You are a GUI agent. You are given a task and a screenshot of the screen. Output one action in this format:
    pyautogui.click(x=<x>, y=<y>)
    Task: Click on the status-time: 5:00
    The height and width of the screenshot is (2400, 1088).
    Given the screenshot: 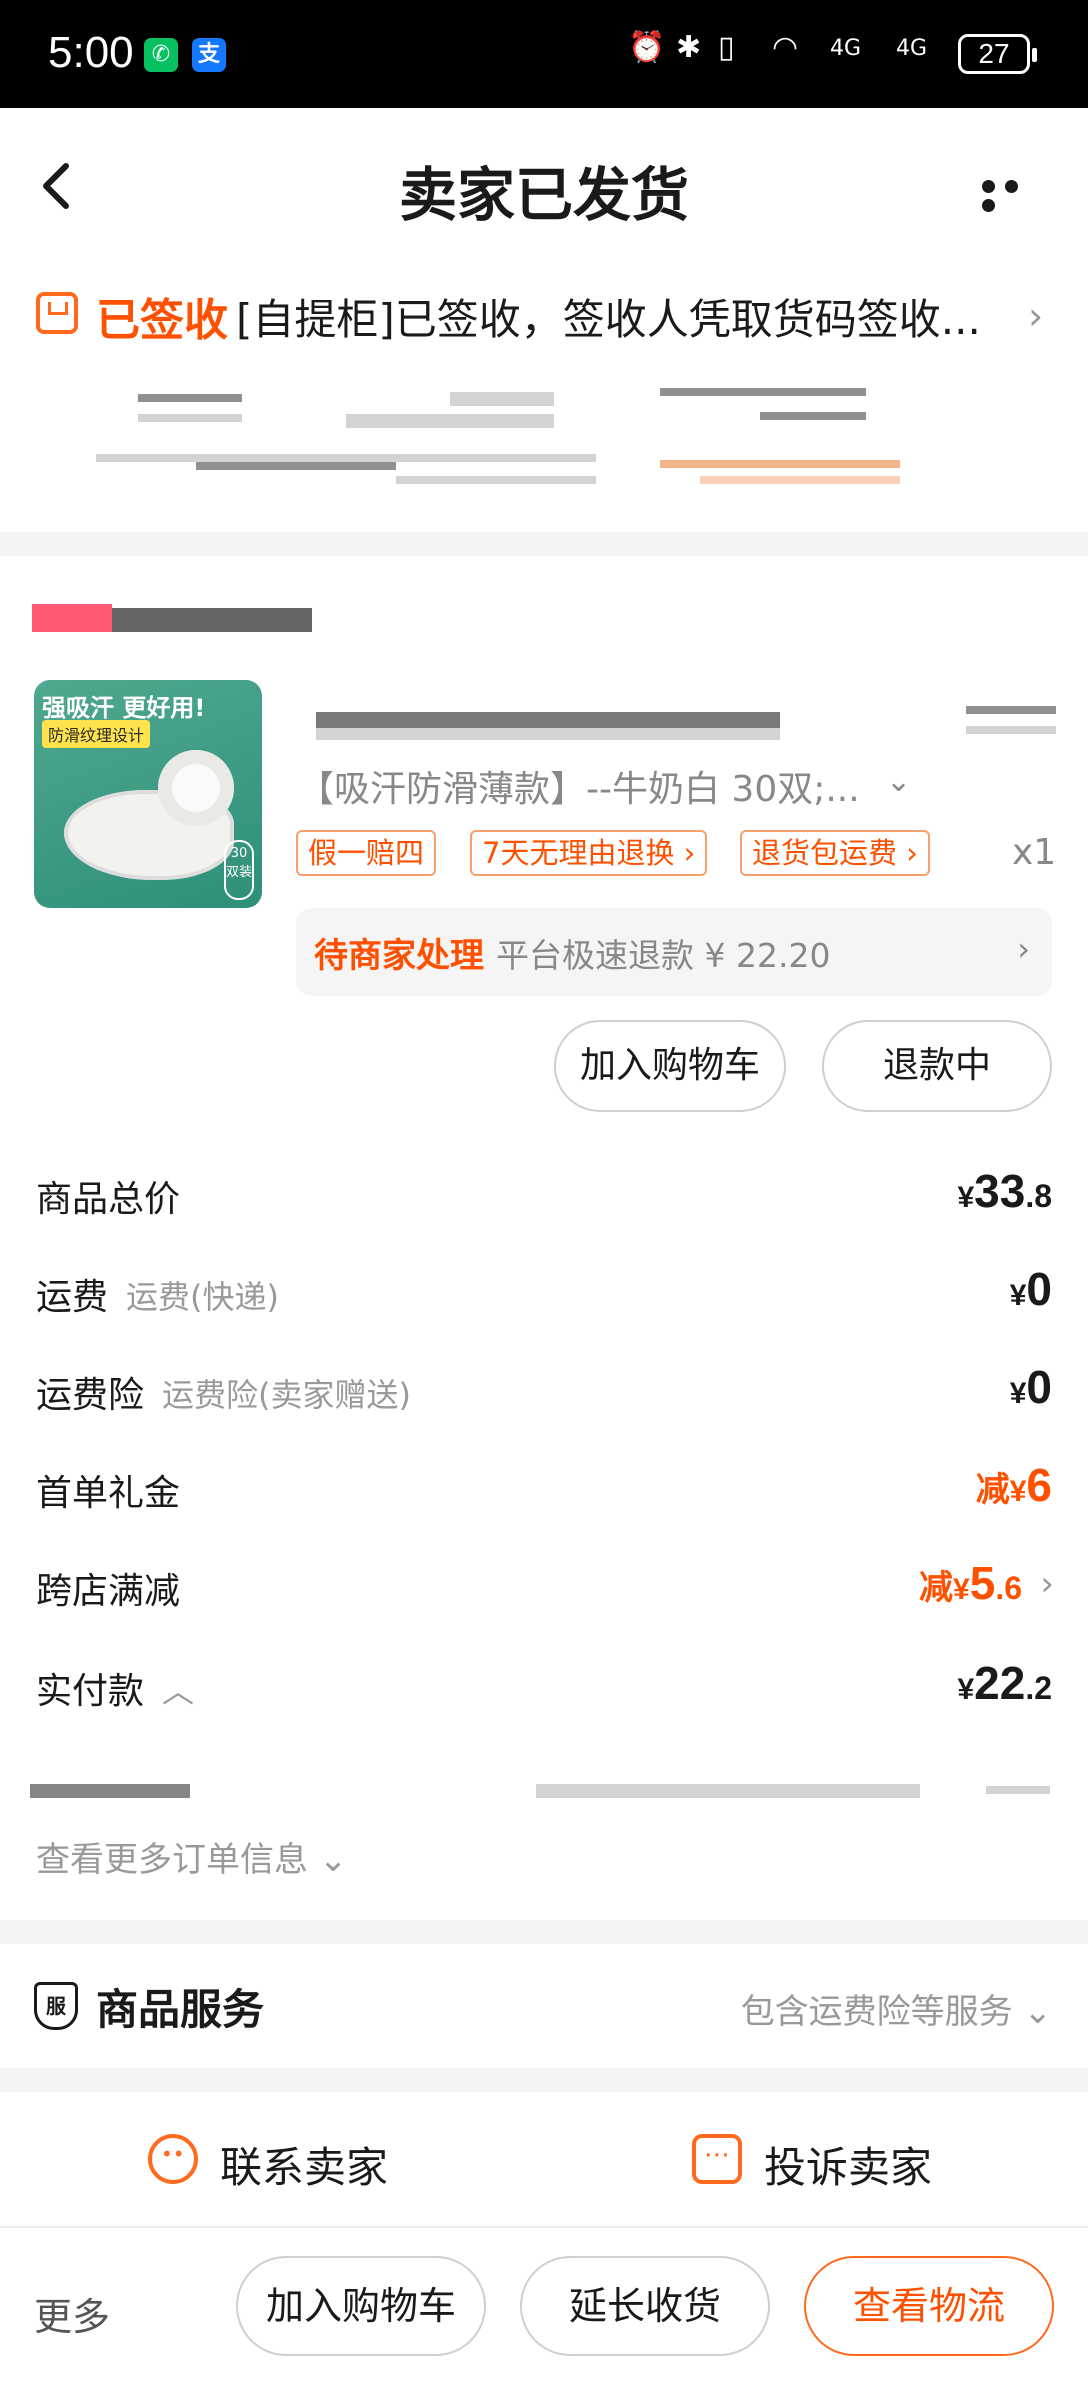 What is the action you would take?
    pyautogui.click(x=91, y=52)
    